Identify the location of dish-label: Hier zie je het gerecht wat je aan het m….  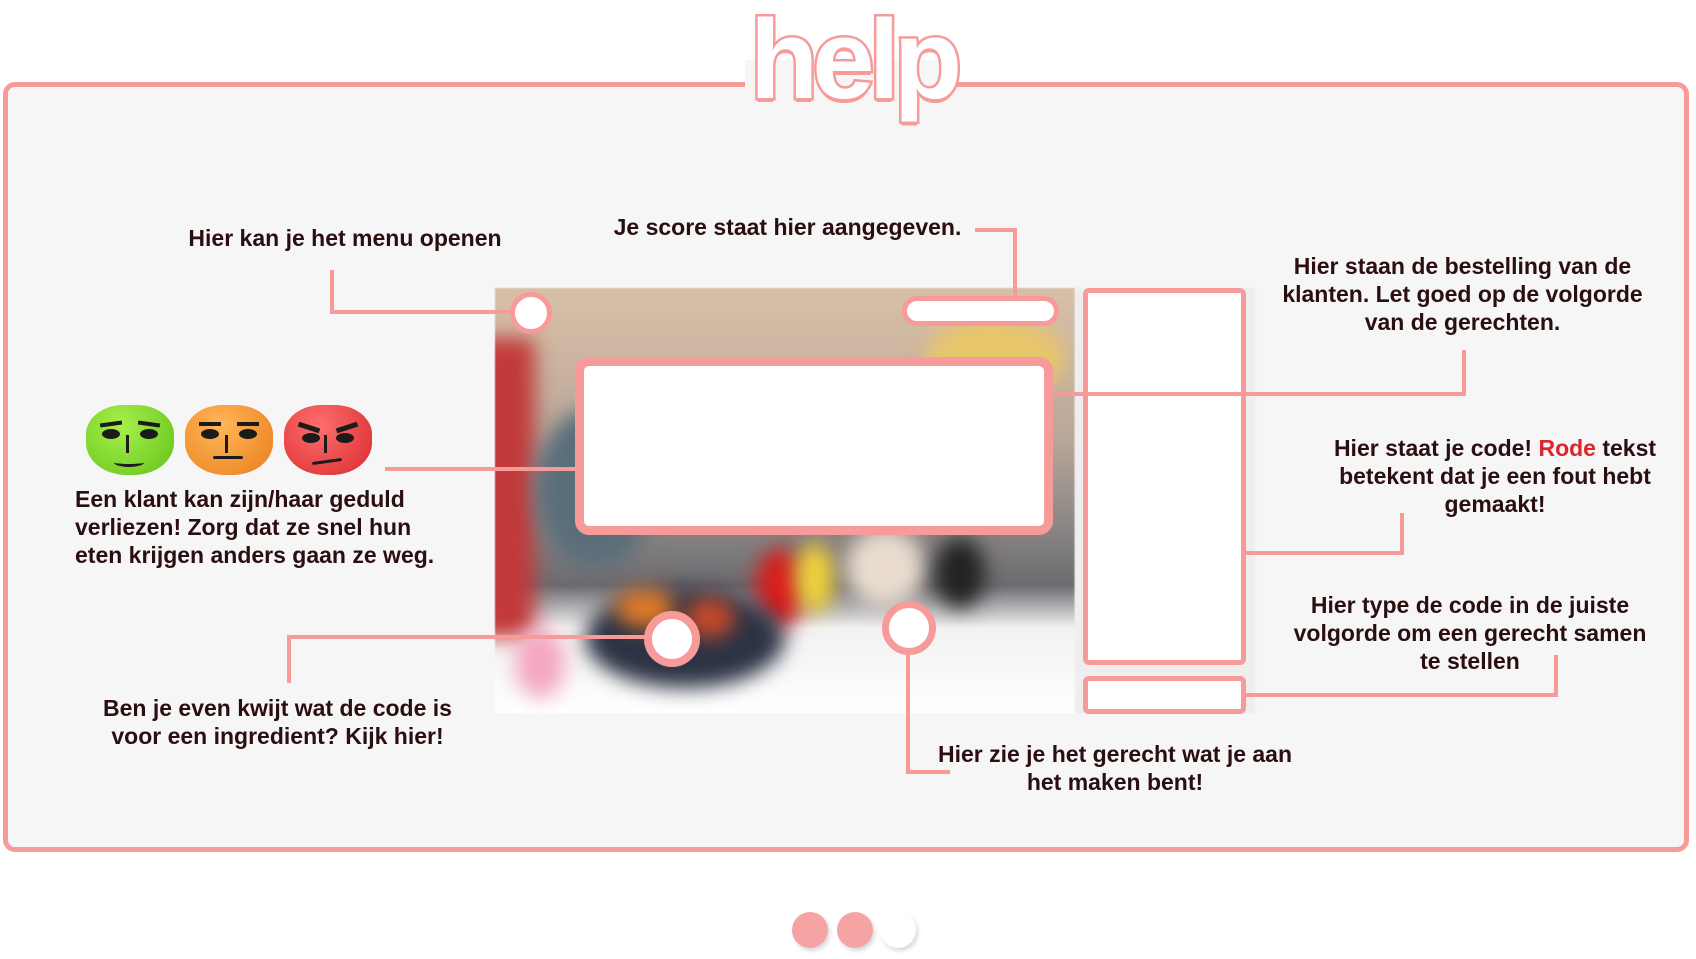
(1115, 768).